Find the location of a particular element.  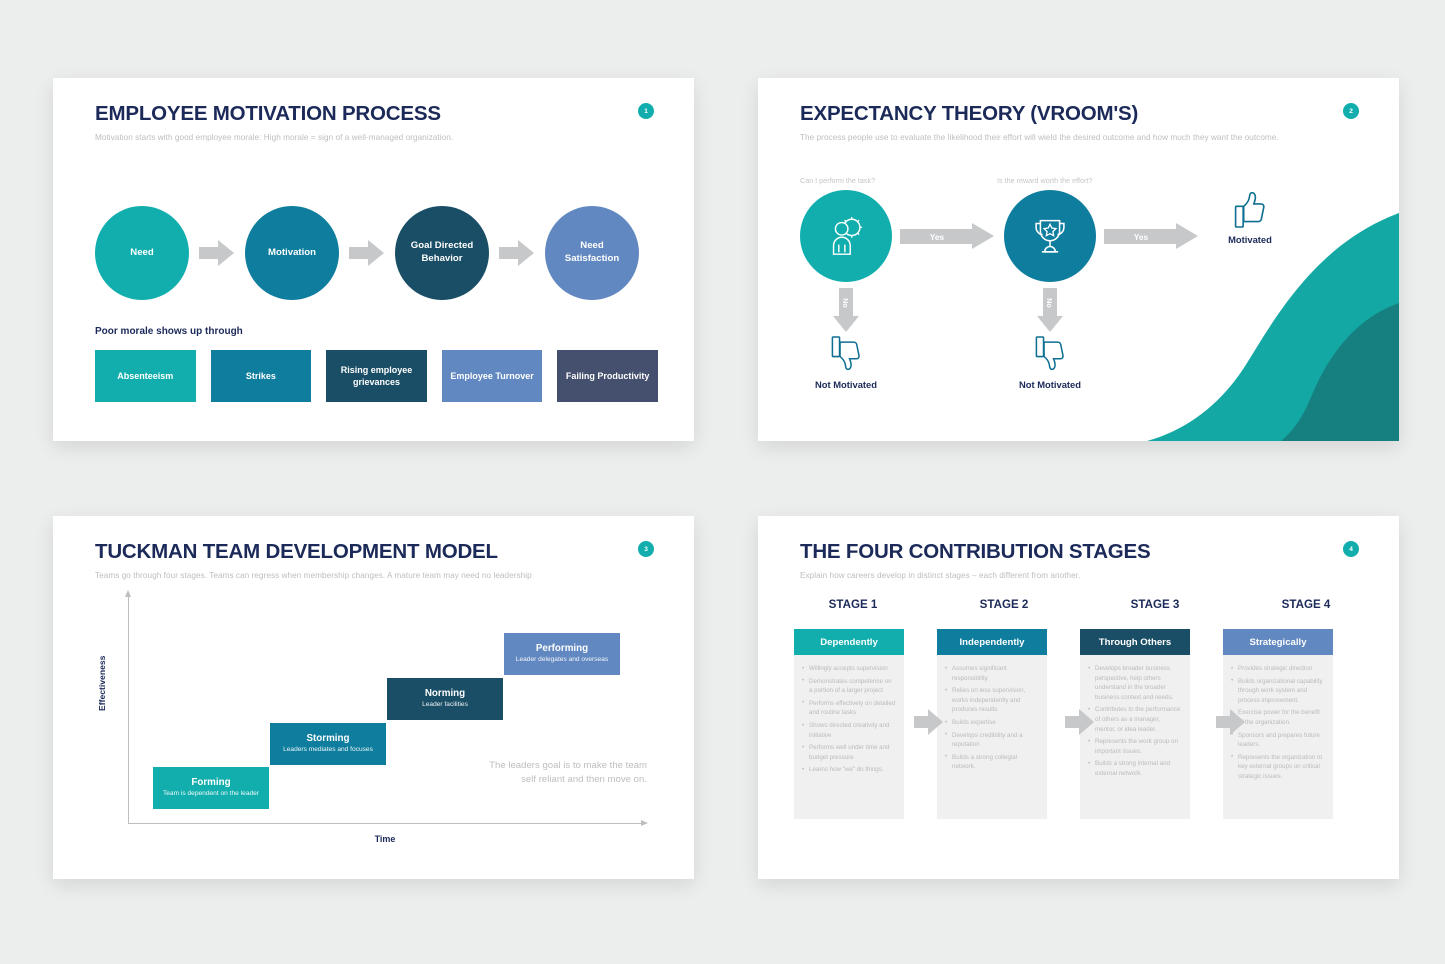

thumbs-up-icon is located at coordinates (1249, 209).